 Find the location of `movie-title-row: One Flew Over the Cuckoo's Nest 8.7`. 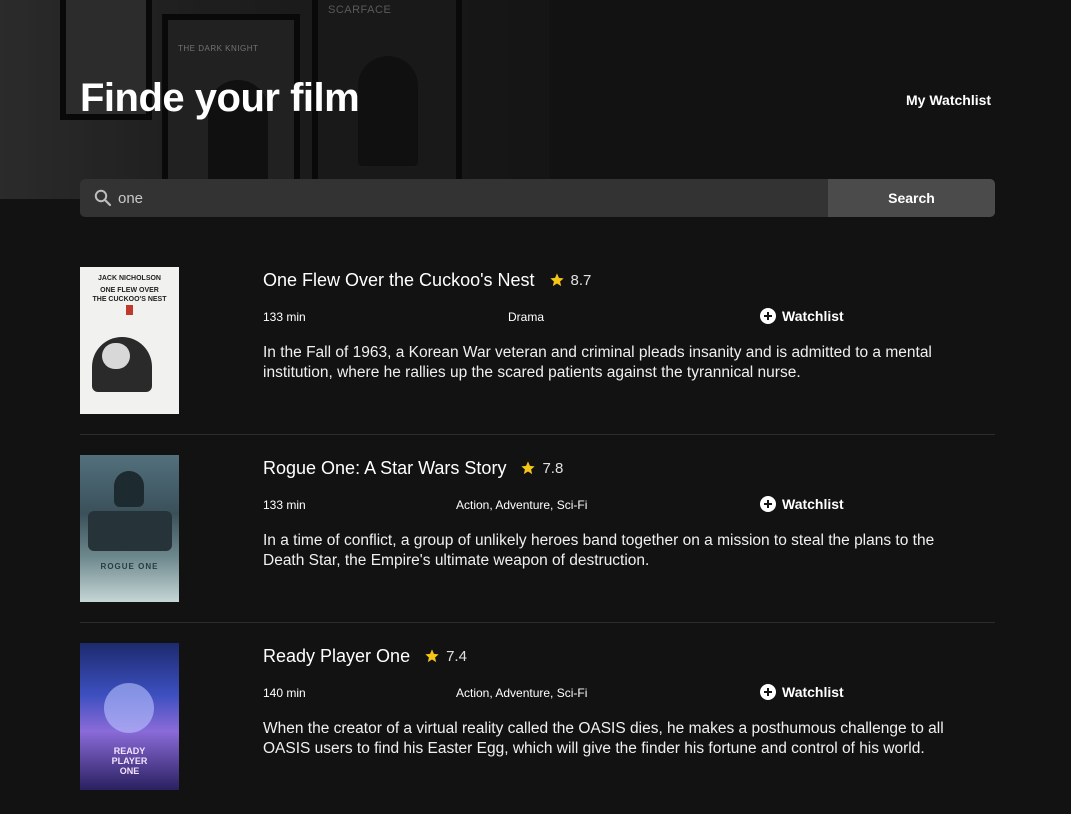

movie-title-row: One Flew Over the Cuckoo's Nest 8.7 is located at coordinates (427, 280).